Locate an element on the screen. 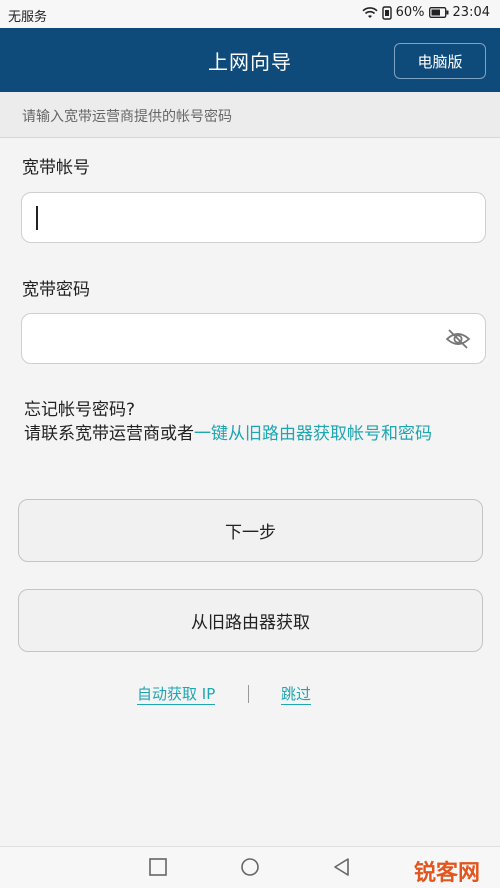 This screenshot has width=500, height=888. bottom-links: 自动获取 IP 跳过 is located at coordinates (250, 695).